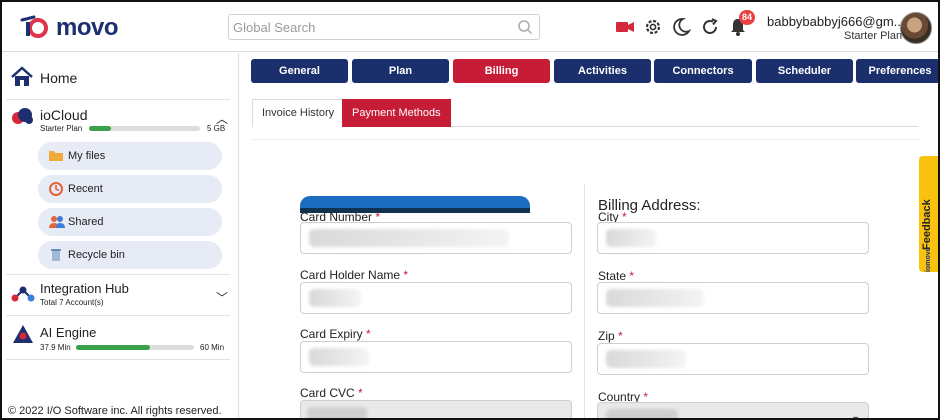 Image resolution: width=940 pixels, height=420 pixels. What do you see at coordinates (96, 255) in the screenshot?
I see `sidebar-item-label: Recycle bin` at bounding box center [96, 255].